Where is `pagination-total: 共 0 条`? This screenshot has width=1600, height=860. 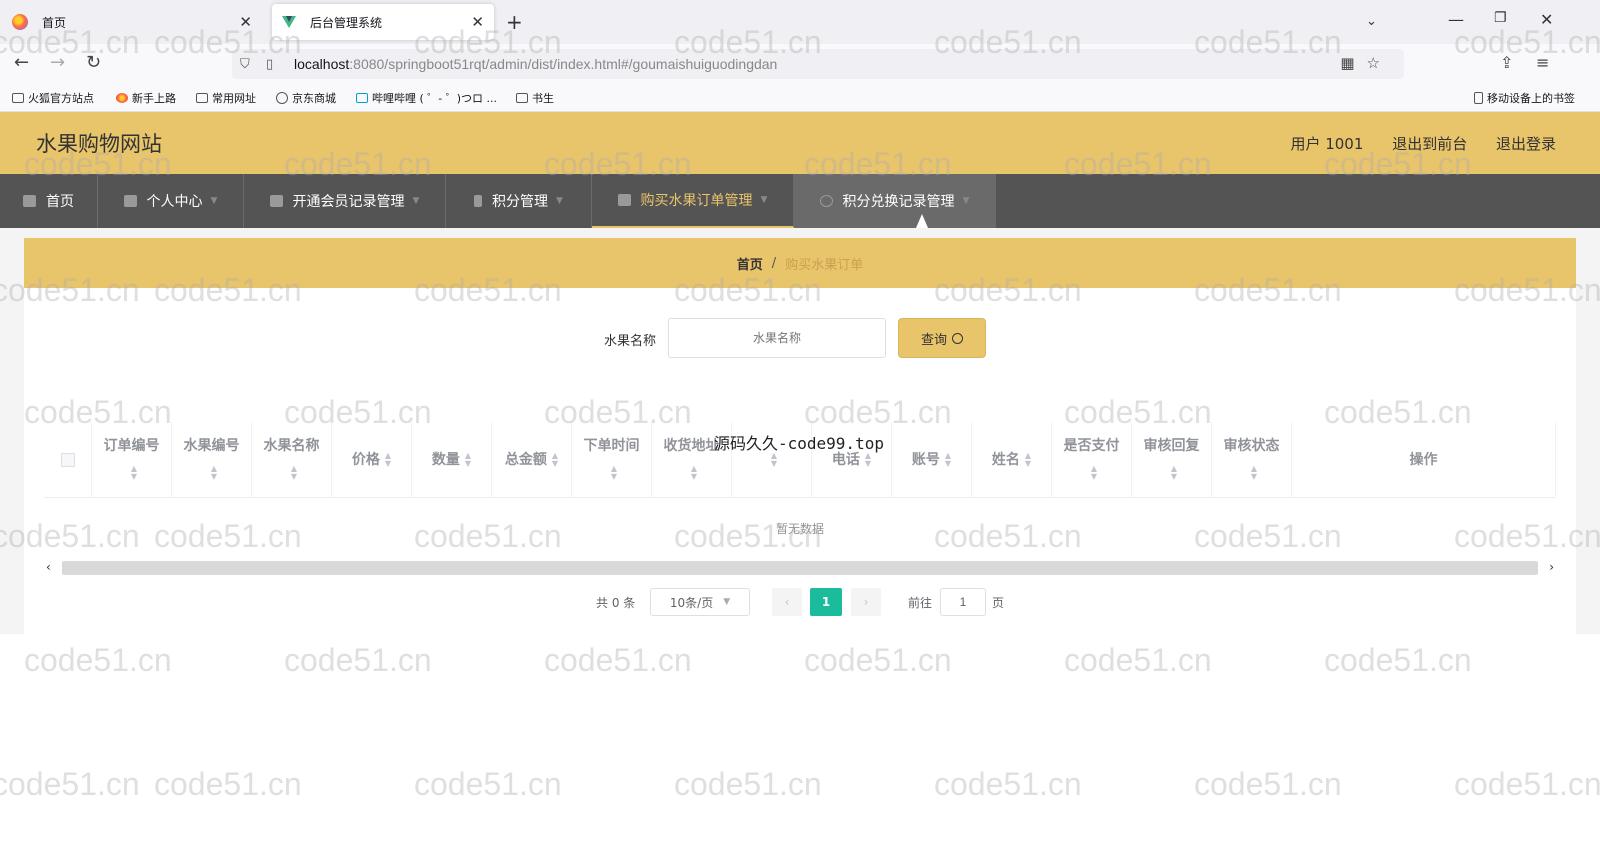
pagination-total: 共 0 条 is located at coordinates (616, 602).